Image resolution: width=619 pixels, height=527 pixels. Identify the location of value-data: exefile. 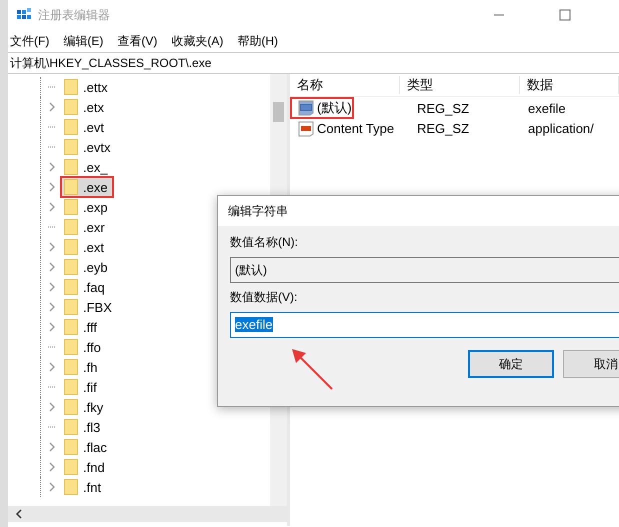
(547, 108).